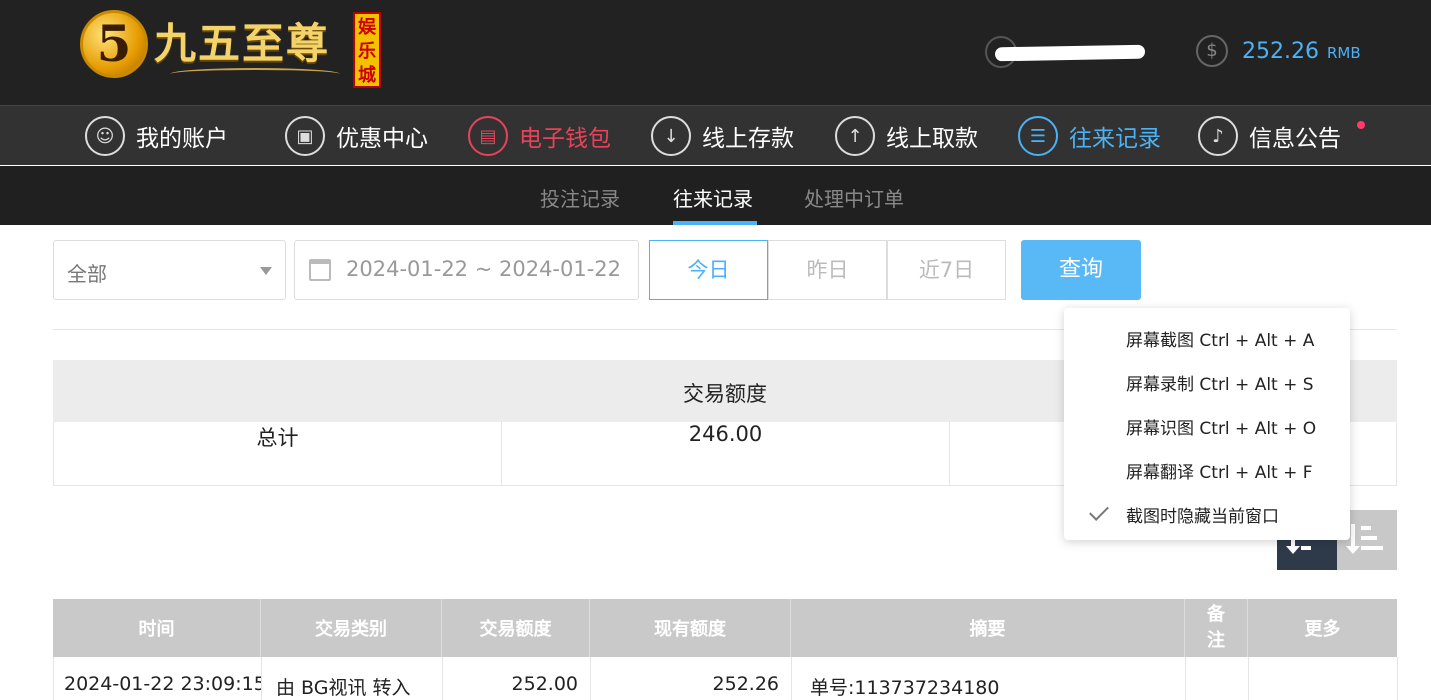 This screenshot has width=1431, height=700. Describe the element at coordinates (158, 678) in the screenshot. I see `cell-time: 2024-01-22 23:09:15` at that location.